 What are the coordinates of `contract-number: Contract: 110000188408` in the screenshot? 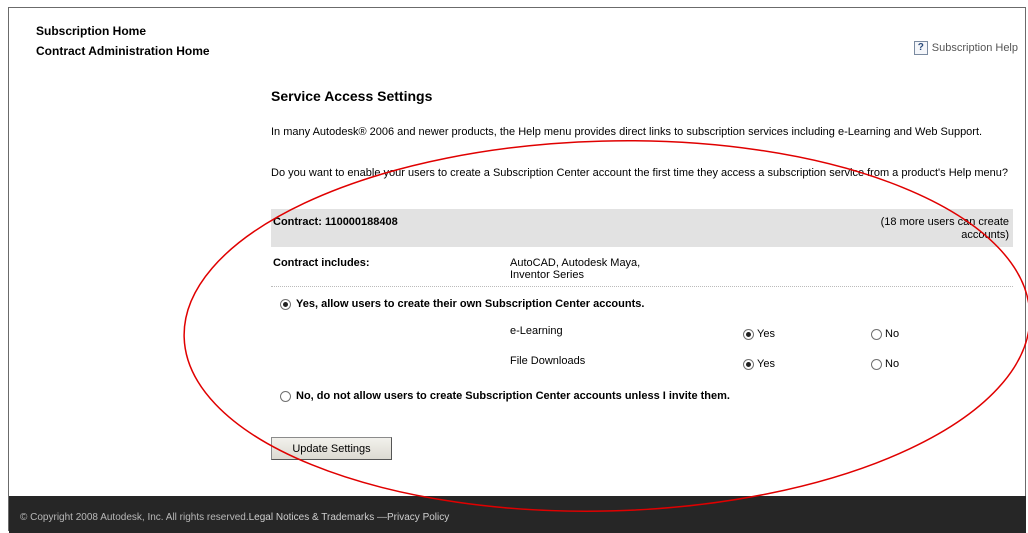 It's located at (335, 222).